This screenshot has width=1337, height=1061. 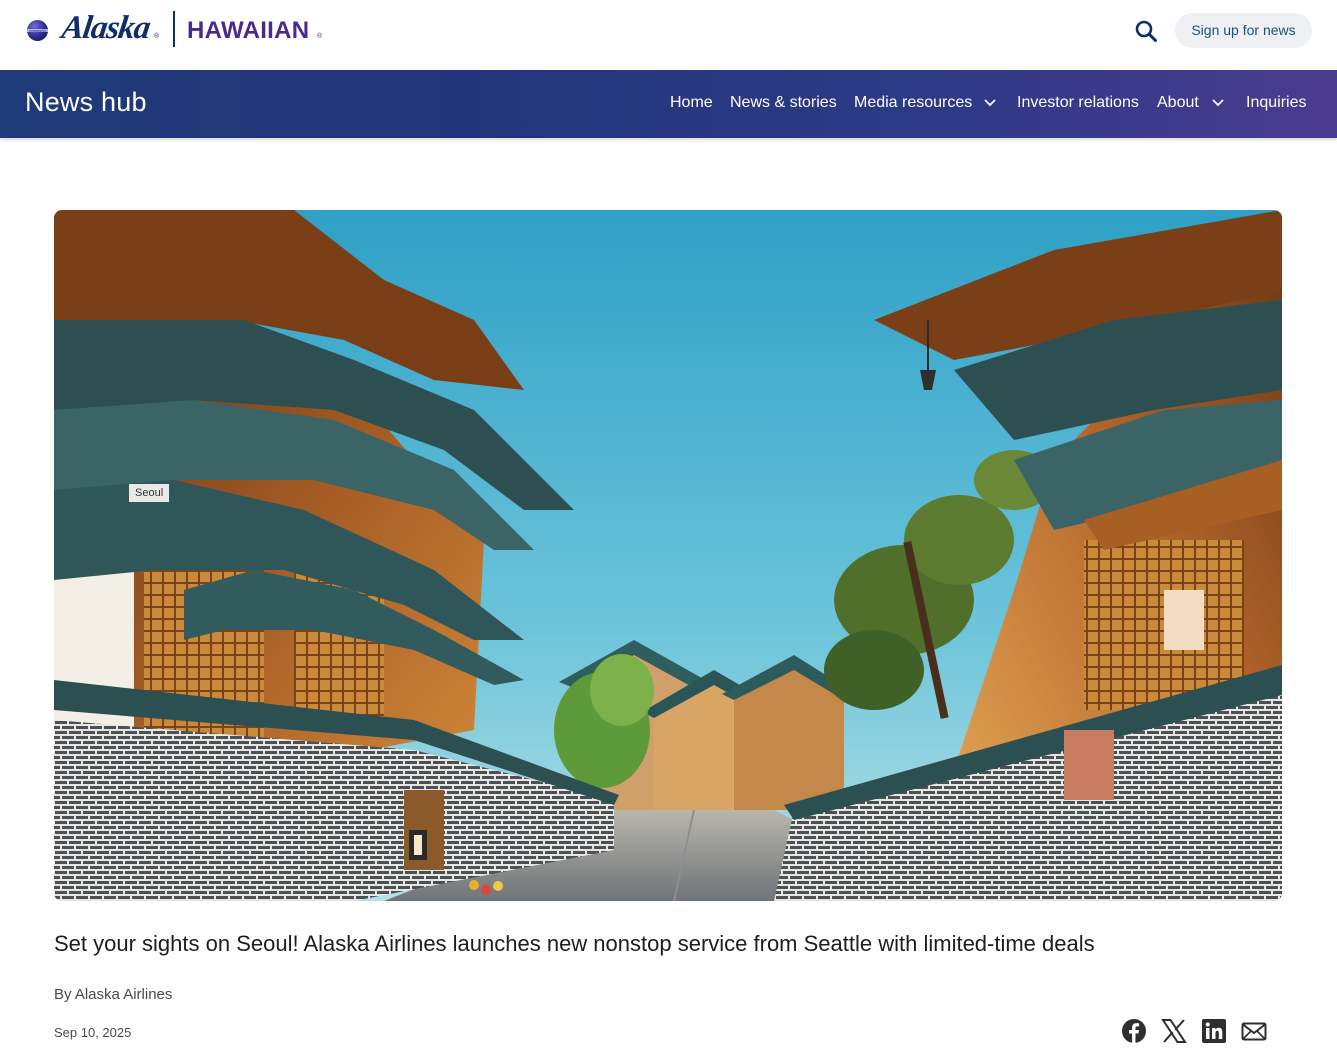 I want to click on nav-investor-relations: Investor relations, so click(x=1078, y=103).